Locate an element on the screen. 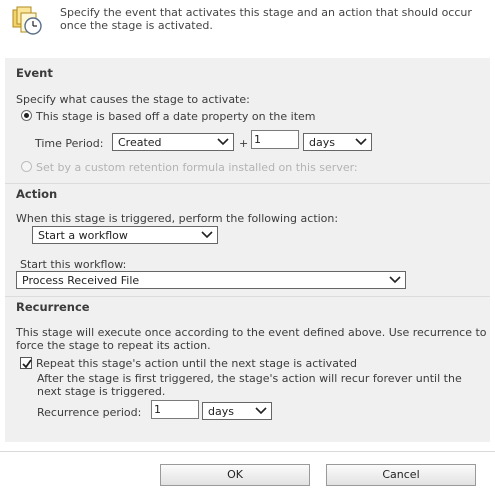 The height and width of the screenshot is (493, 495). time-unit-value: days is located at coordinates (322, 142).